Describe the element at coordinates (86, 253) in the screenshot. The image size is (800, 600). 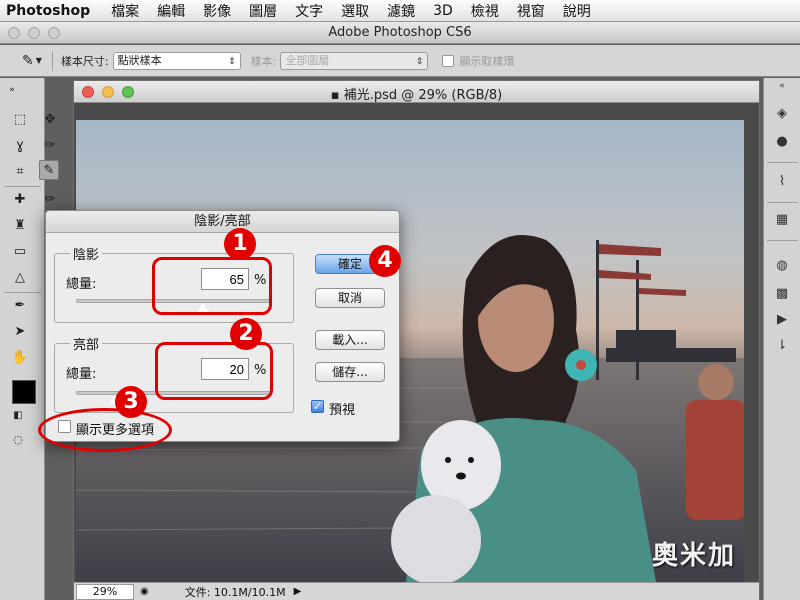
I see `shadows-legend: 陰影` at that location.